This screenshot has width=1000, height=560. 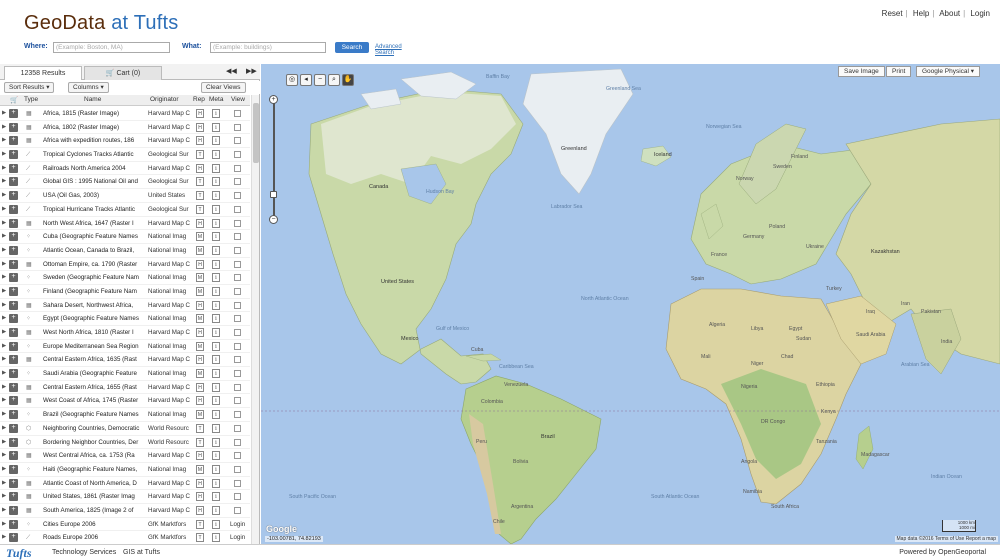 I want to click on layer-name: Cities Europe 2006, so click(x=93, y=524).